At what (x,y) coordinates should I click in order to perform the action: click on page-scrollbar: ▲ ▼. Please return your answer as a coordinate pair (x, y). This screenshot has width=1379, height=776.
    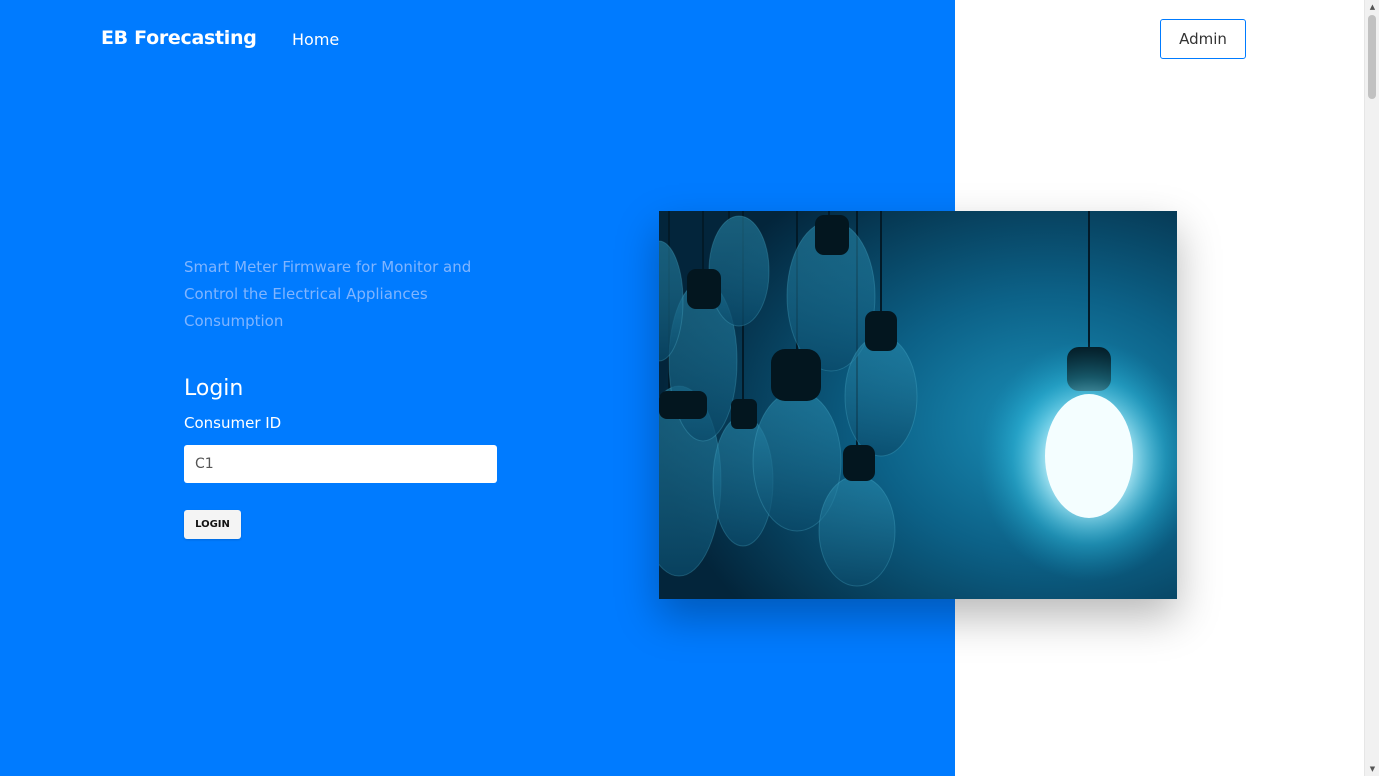
    Looking at the image, I should click on (1371, 388).